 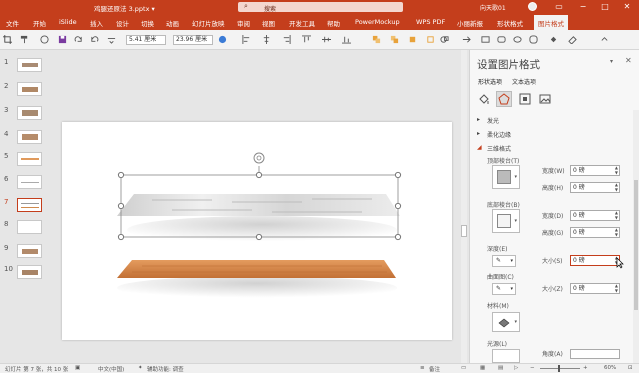 What do you see at coordinates (111, 369) in the screenshot?
I see `language: 中文(中国)` at bounding box center [111, 369].